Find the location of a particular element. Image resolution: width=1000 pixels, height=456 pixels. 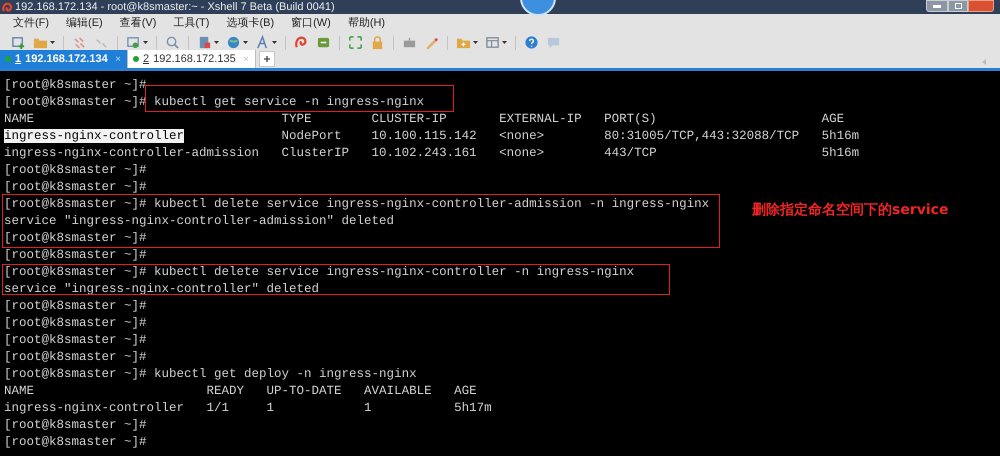

pen-icon is located at coordinates (431, 42).